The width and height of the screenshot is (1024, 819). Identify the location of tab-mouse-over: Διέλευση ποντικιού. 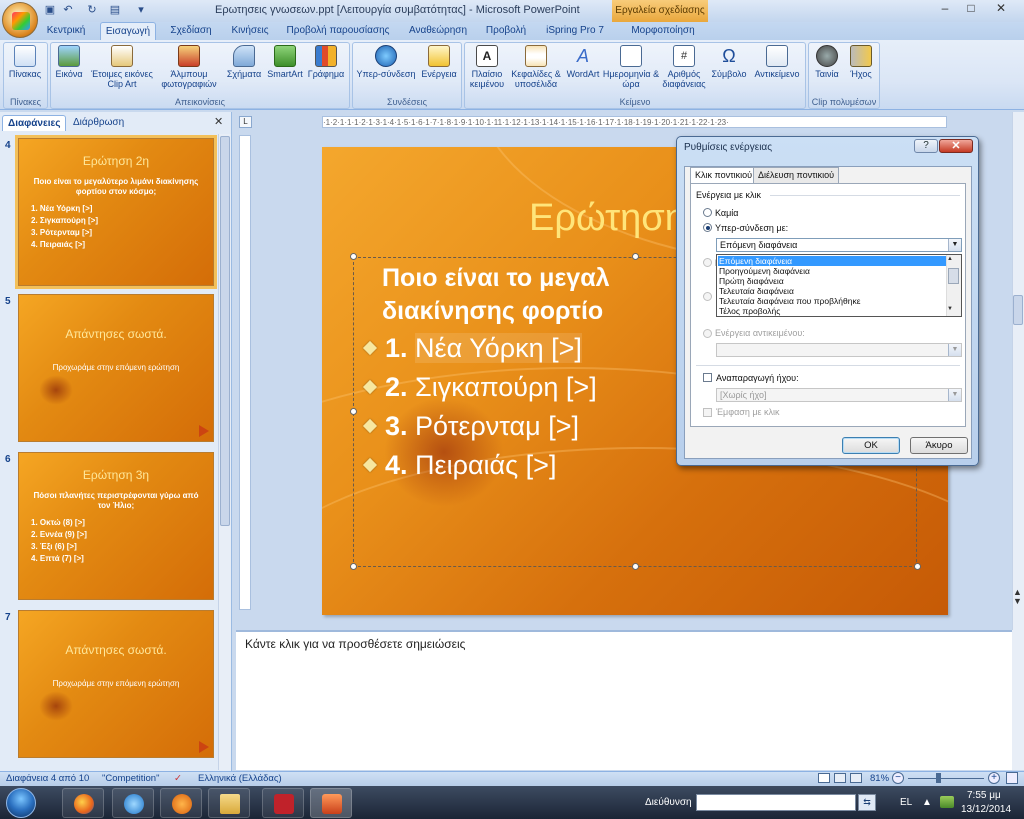
(796, 175).